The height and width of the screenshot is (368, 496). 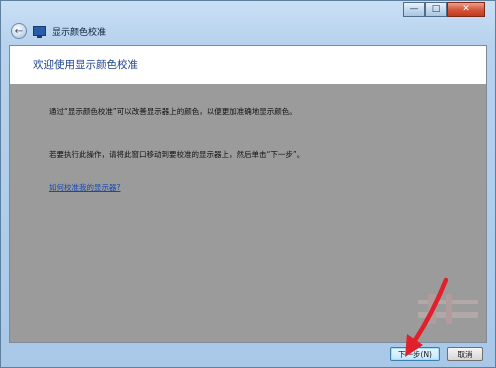 I want to click on instruction-paragraph: 若要执行此操作，请将此窗口移动到要校准的显示器上，然后单击“下一步”。, so click(x=177, y=154).